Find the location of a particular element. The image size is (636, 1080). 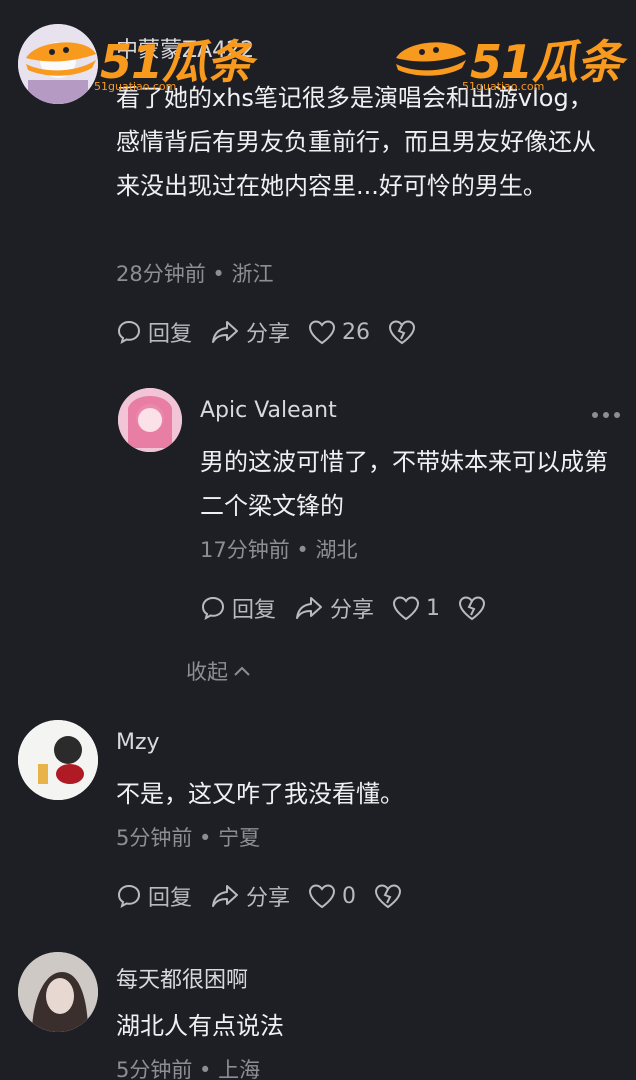

like-button: 1 is located at coordinates (416, 608).